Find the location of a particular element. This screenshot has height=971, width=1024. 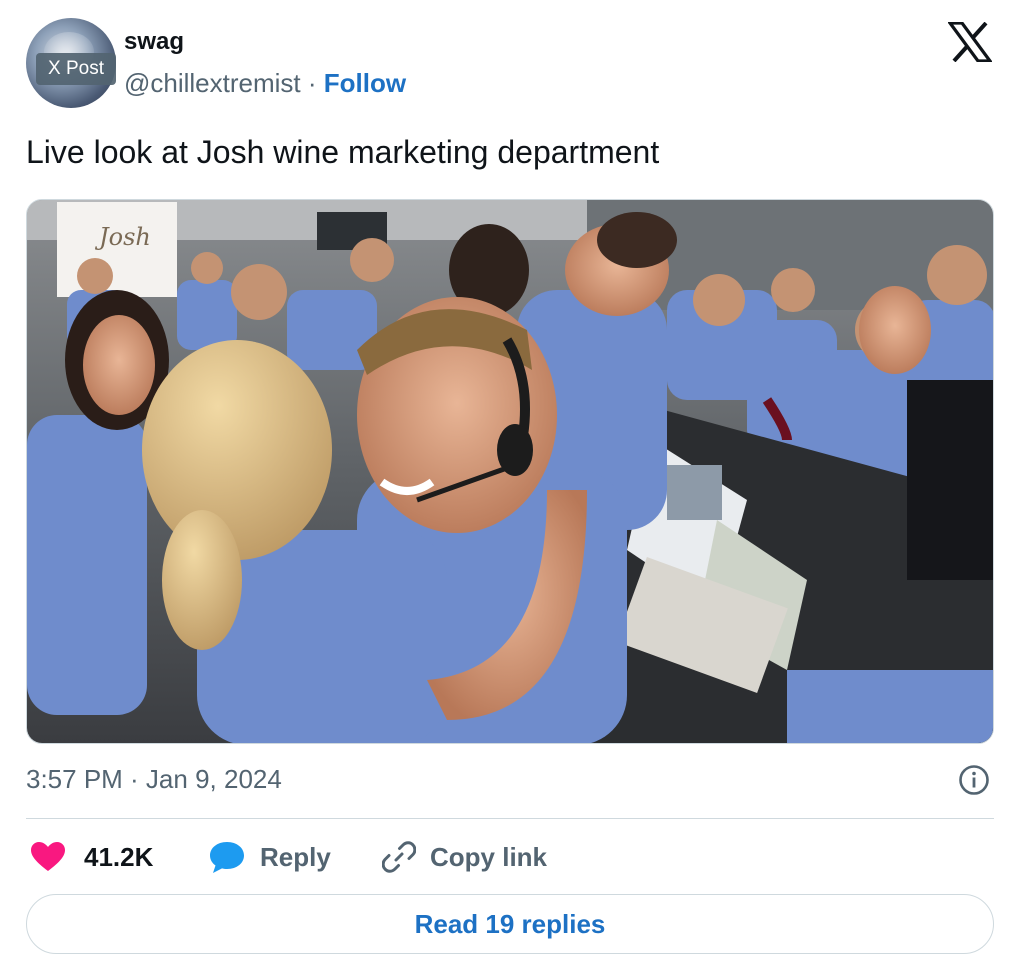

heart-icon is located at coordinates (48, 856).